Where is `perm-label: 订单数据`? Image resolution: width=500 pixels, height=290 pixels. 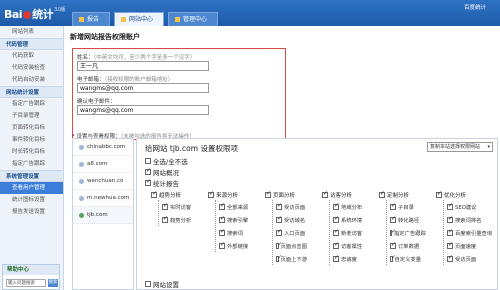
perm-label: 订单数据 is located at coordinates (409, 246).